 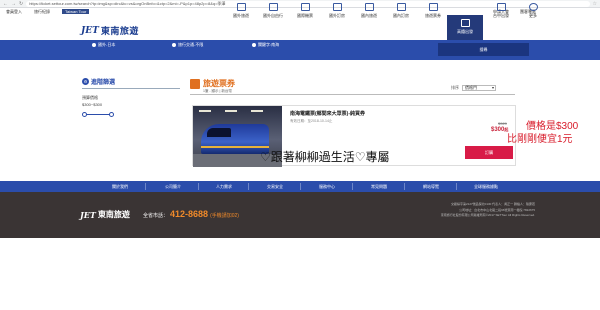 What do you see at coordinates (483, 49) in the screenshot?
I see `search-button: 搜尋` at bounding box center [483, 49].